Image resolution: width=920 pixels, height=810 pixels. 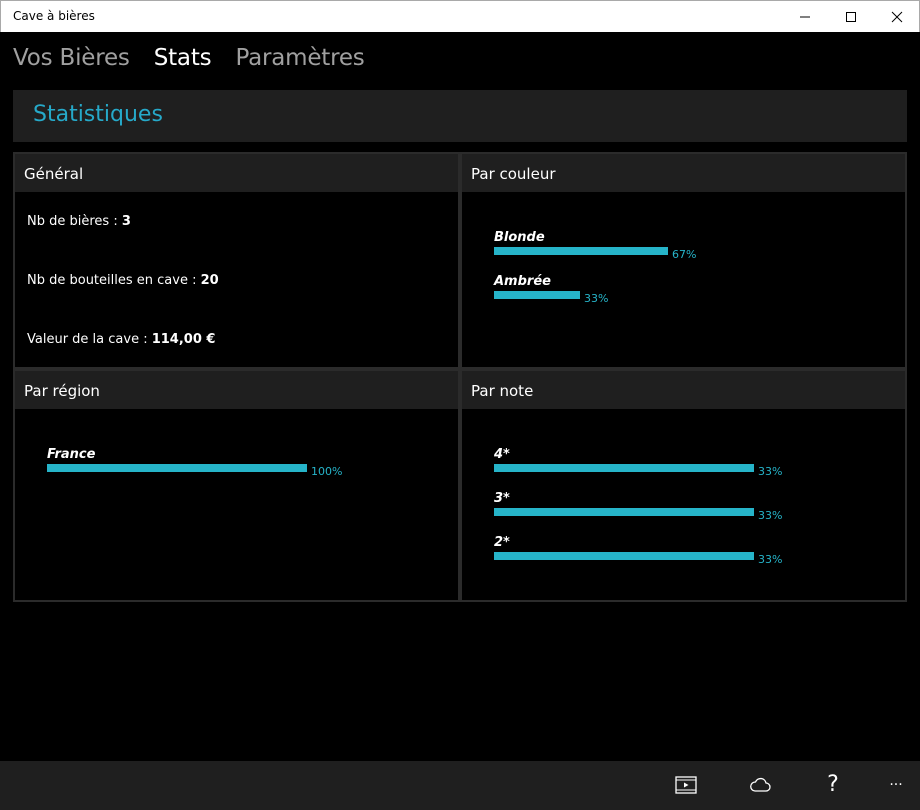 What do you see at coordinates (502, 498) in the screenshot?
I see `bar-label: 3*` at bounding box center [502, 498].